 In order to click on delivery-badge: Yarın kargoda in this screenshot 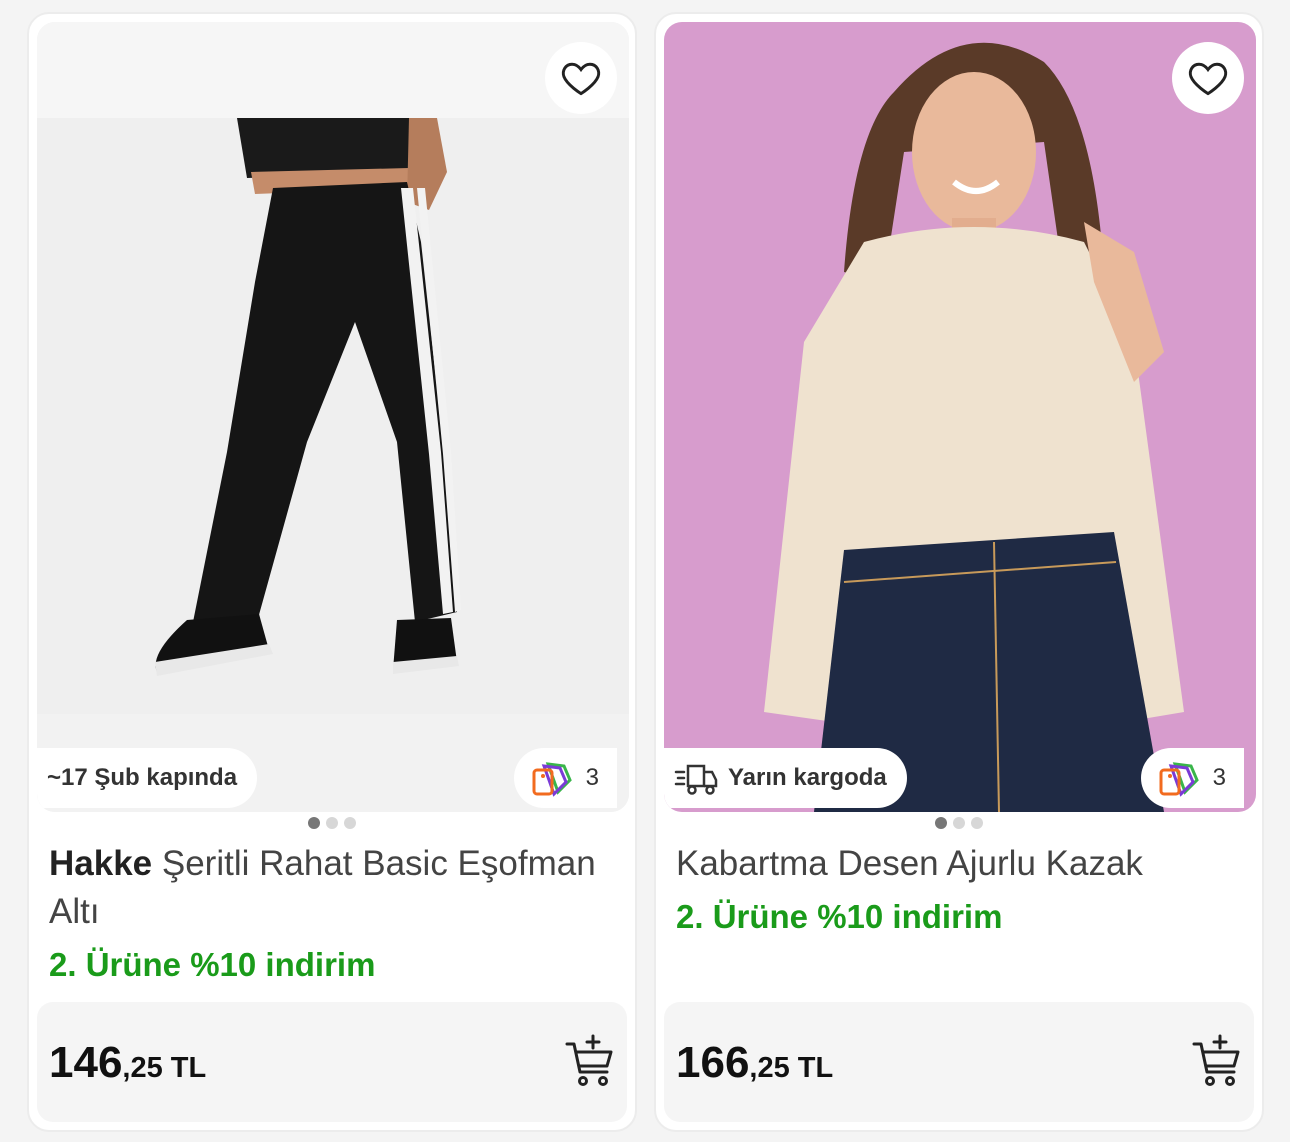, I will do `click(785, 778)`.